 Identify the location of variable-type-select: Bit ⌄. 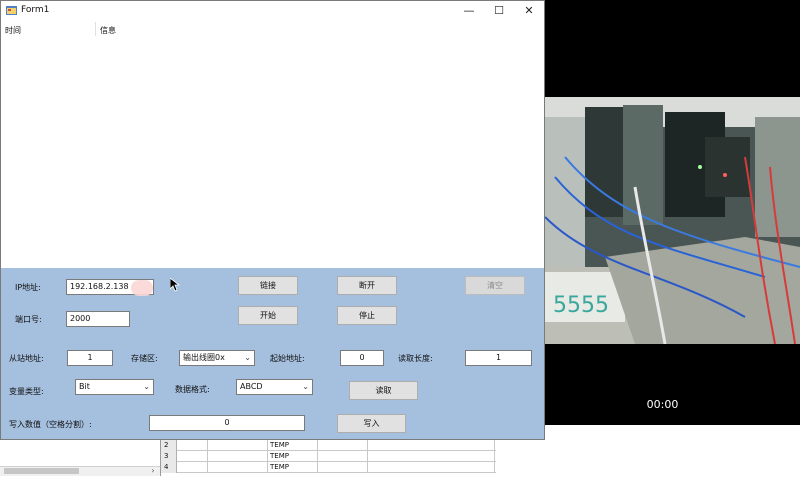
(114, 387).